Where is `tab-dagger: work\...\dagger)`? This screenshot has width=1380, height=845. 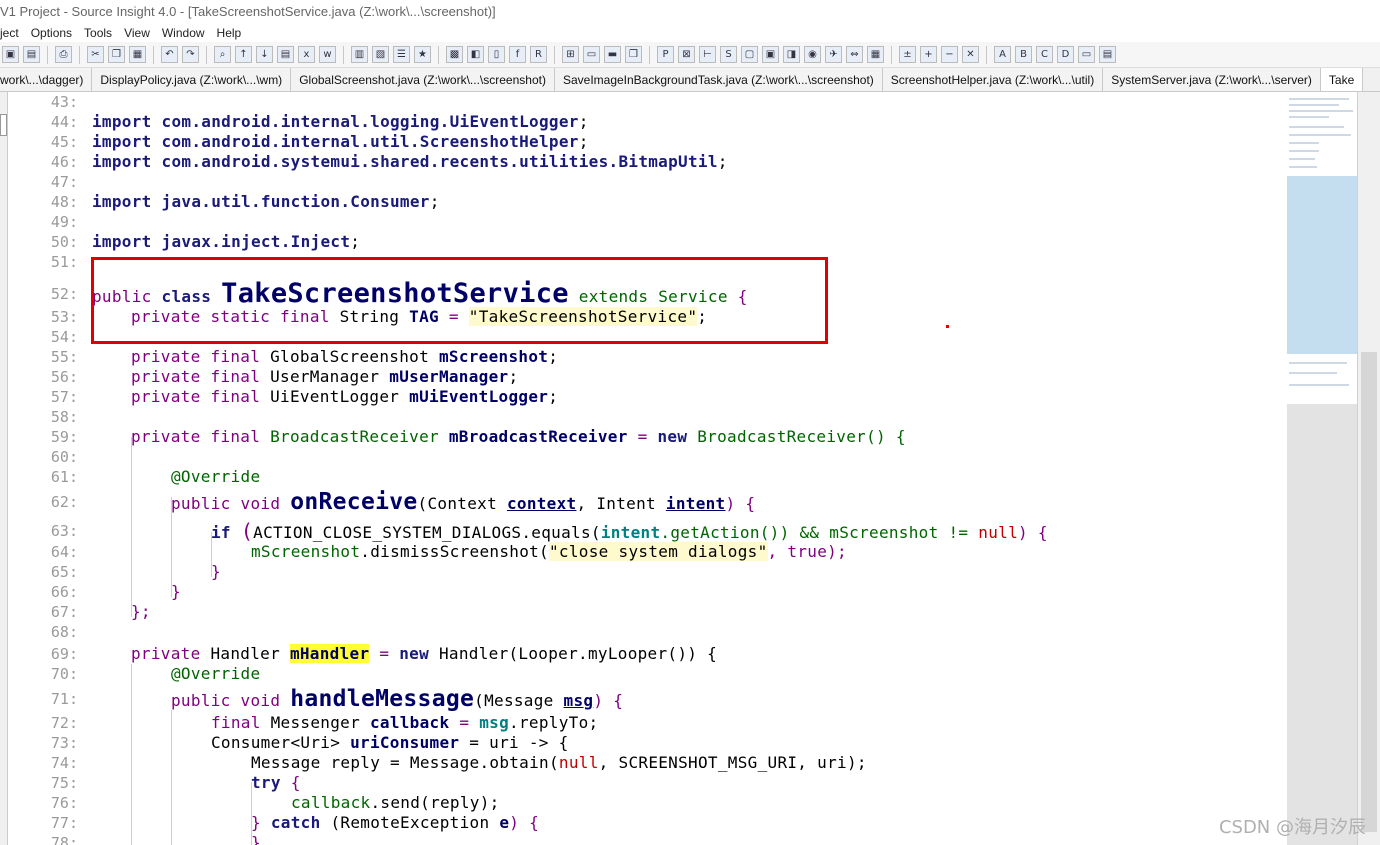
tab-dagger: work\...\dagger) is located at coordinates (46, 79).